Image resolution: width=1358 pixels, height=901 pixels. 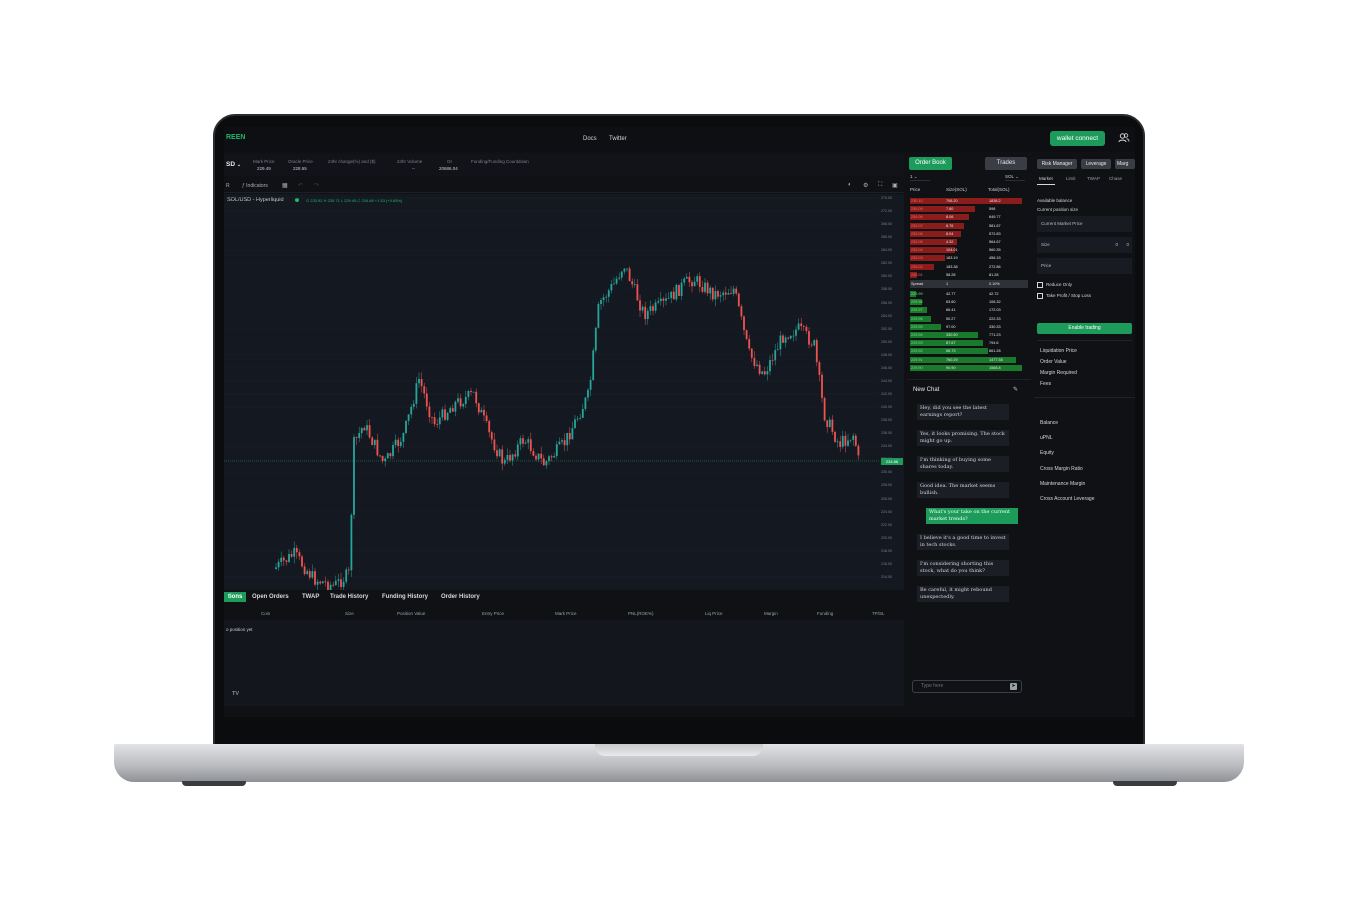 What do you see at coordinates (969, 327) in the screenshot?
I see `bid-row: 229.95 97.00 330.33` at bounding box center [969, 327].